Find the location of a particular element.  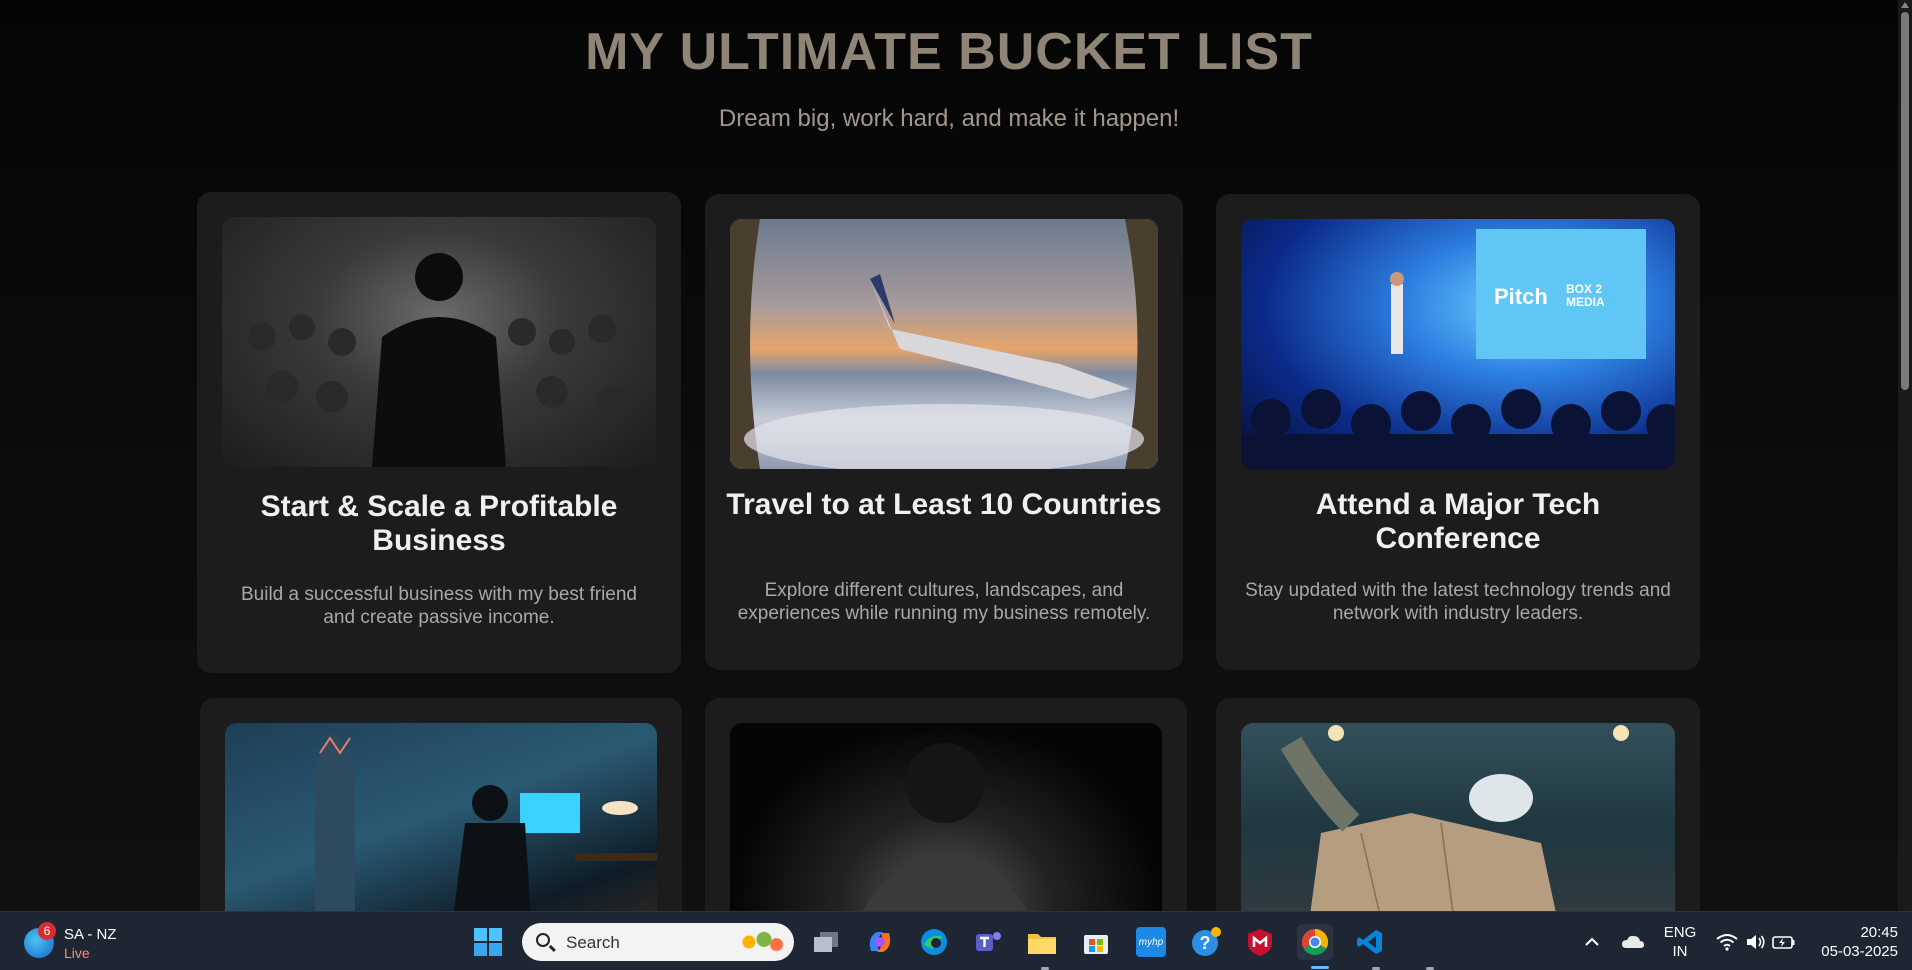

mcafee-icon is located at coordinates (1260, 942).